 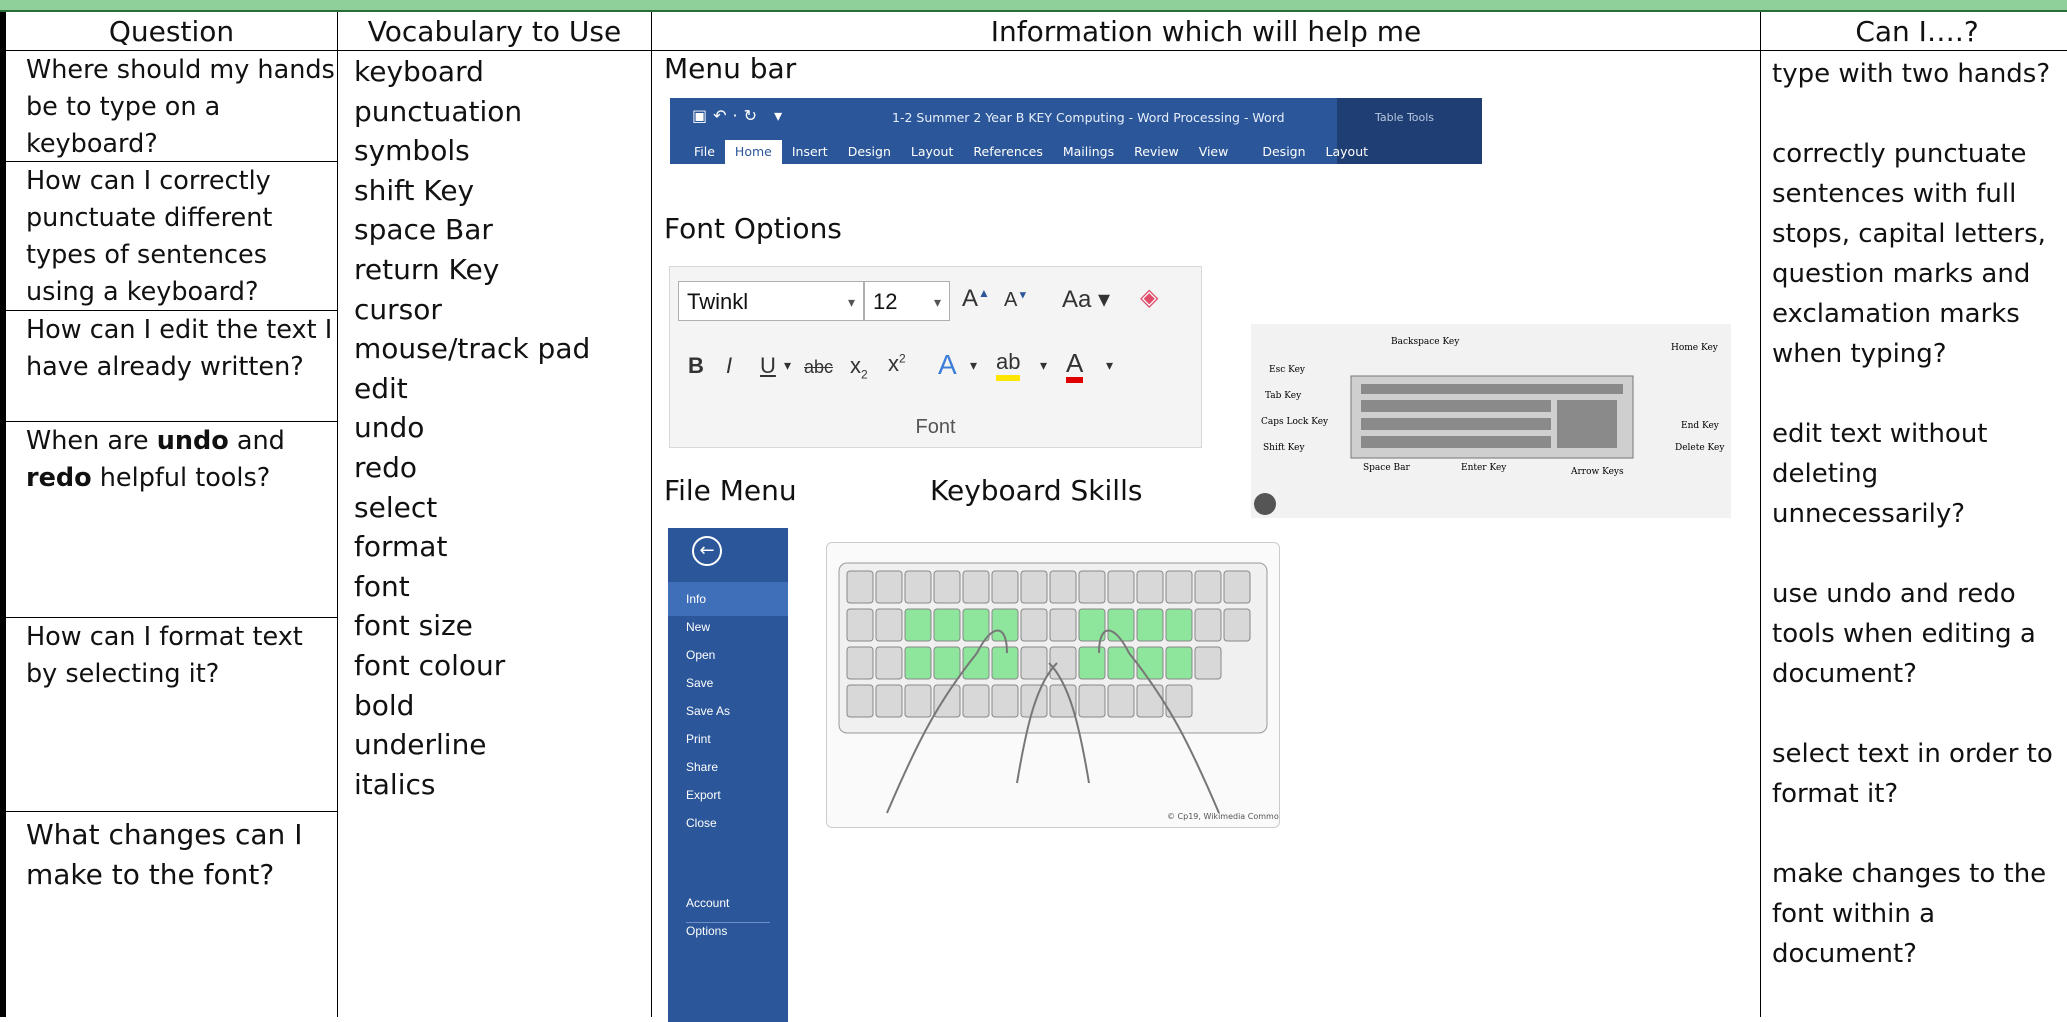 I want to click on kb-label: Space Bar, so click(x=1386, y=468).